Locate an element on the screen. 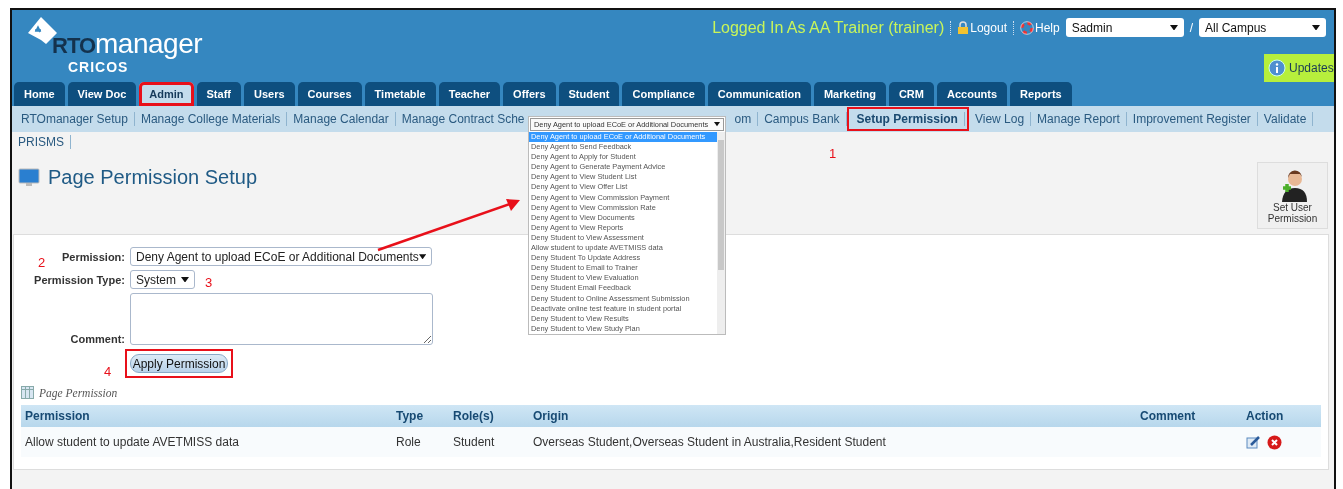 The image size is (1343, 489). edit-icon is located at coordinates (1253, 442).